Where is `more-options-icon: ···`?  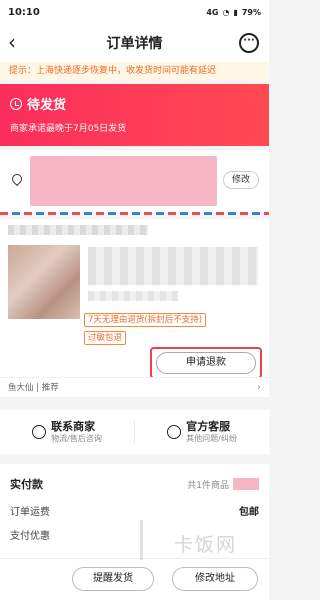 more-options-icon: ··· is located at coordinates (249, 43).